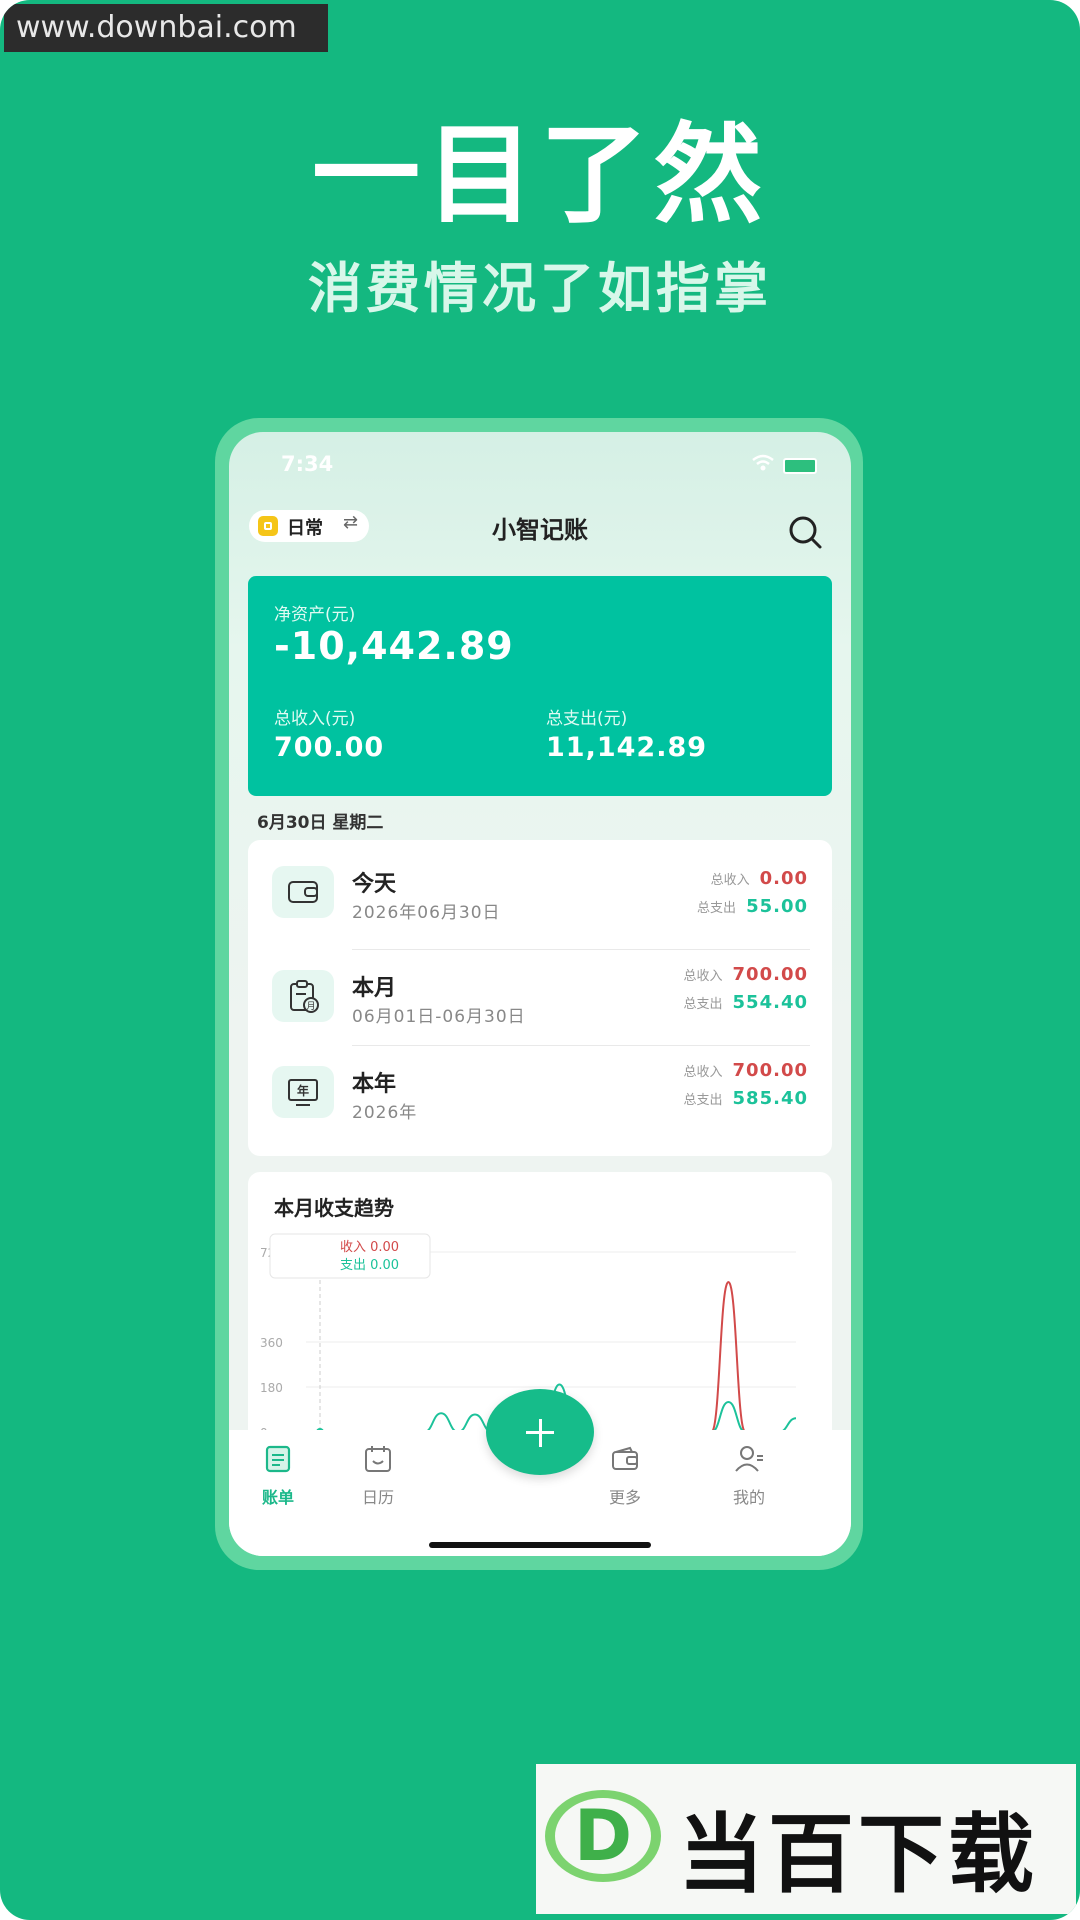  I want to click on brand-banner: D 当百下载, so click(806, 1839).